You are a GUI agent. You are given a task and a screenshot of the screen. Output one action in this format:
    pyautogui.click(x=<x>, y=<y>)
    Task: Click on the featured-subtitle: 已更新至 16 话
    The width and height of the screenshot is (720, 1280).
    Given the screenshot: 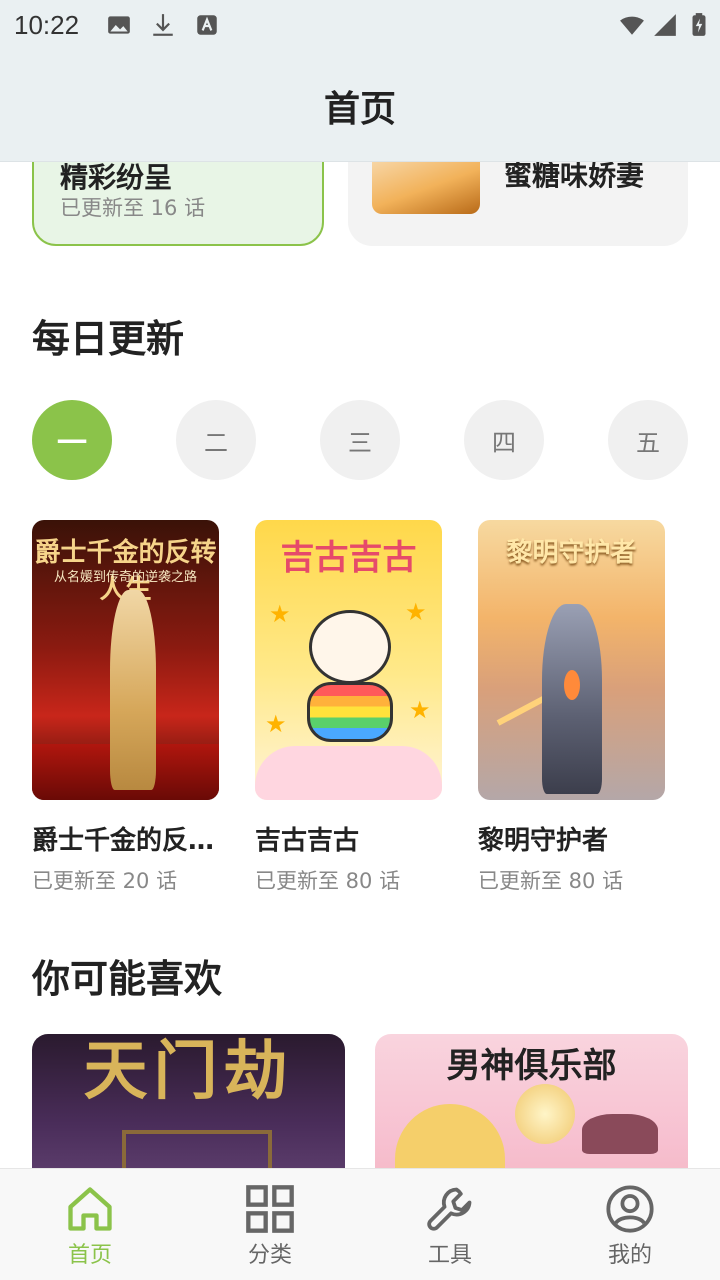 What is the action you would take?
    pyautogui.click(x=133, y=208)
    